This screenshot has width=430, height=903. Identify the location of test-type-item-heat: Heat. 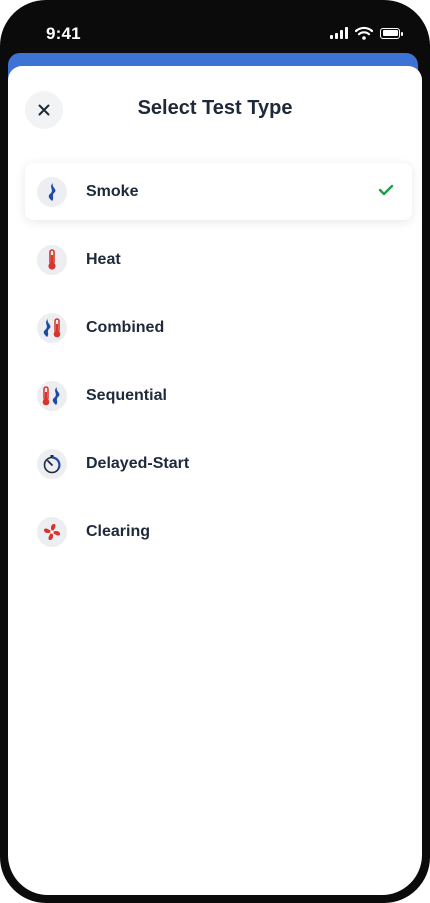
(218, 259).